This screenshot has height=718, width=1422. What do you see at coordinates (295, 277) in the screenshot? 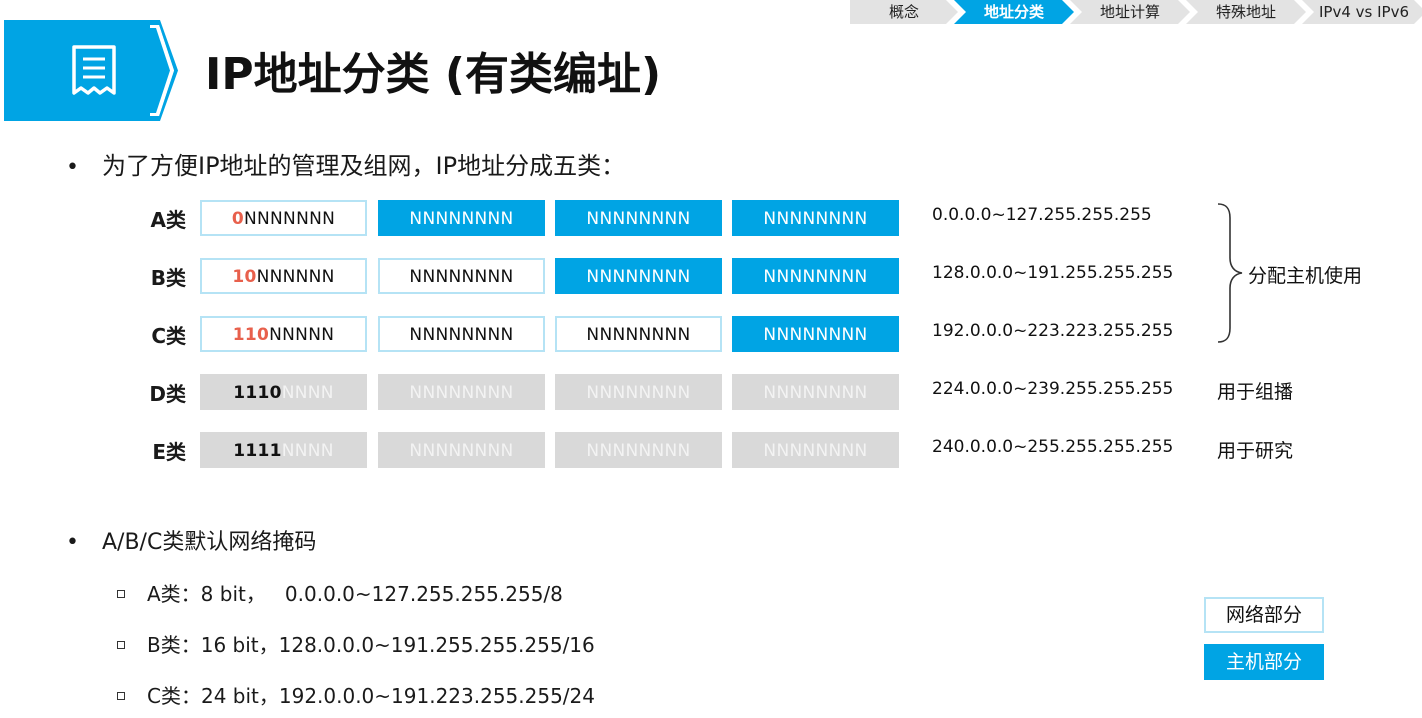
I see `octet-bits: NNNNNN` at bounding box center [295, 277].